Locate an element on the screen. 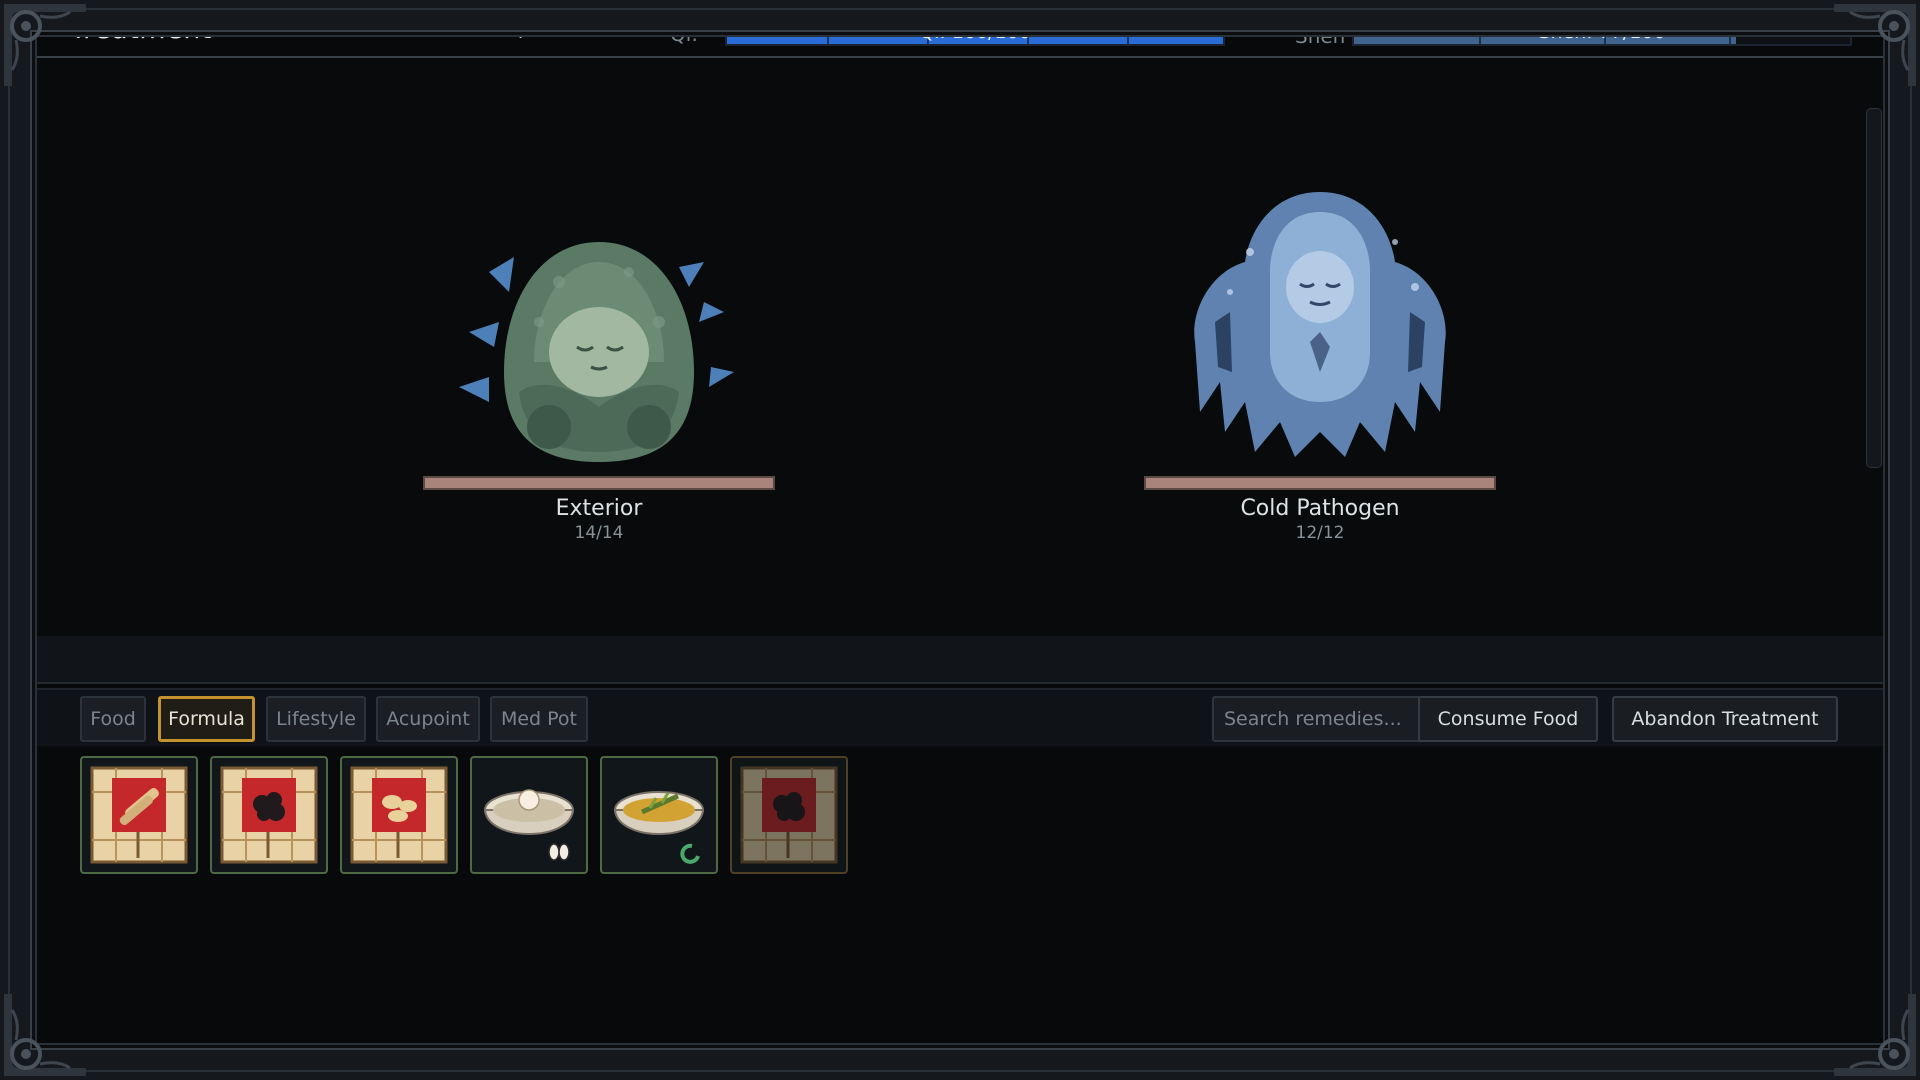 The image size is (1920, 1080). divider-strip is located at coordinates (960, 660).